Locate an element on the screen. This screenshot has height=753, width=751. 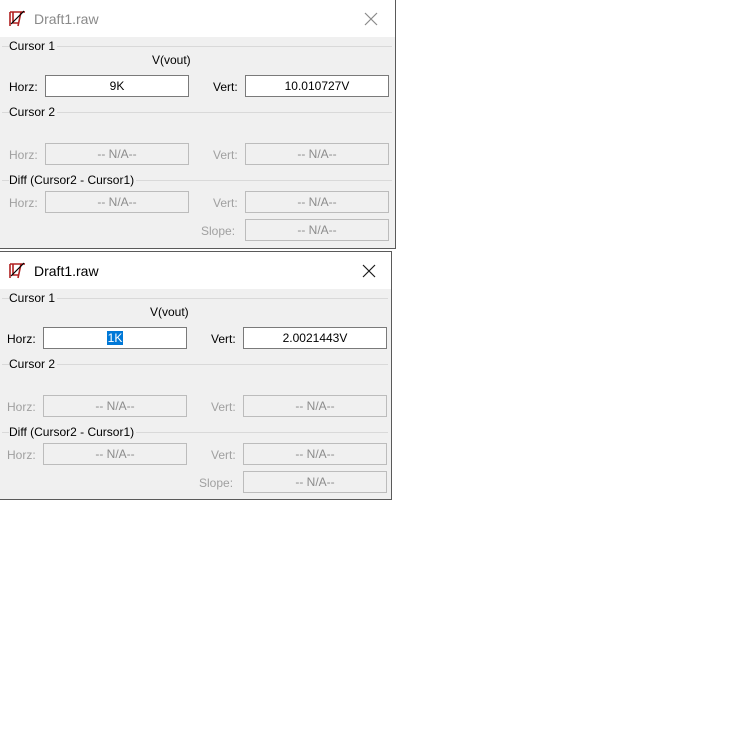
cursor1-horz-field: 9K is located at coordinates (117, 86).